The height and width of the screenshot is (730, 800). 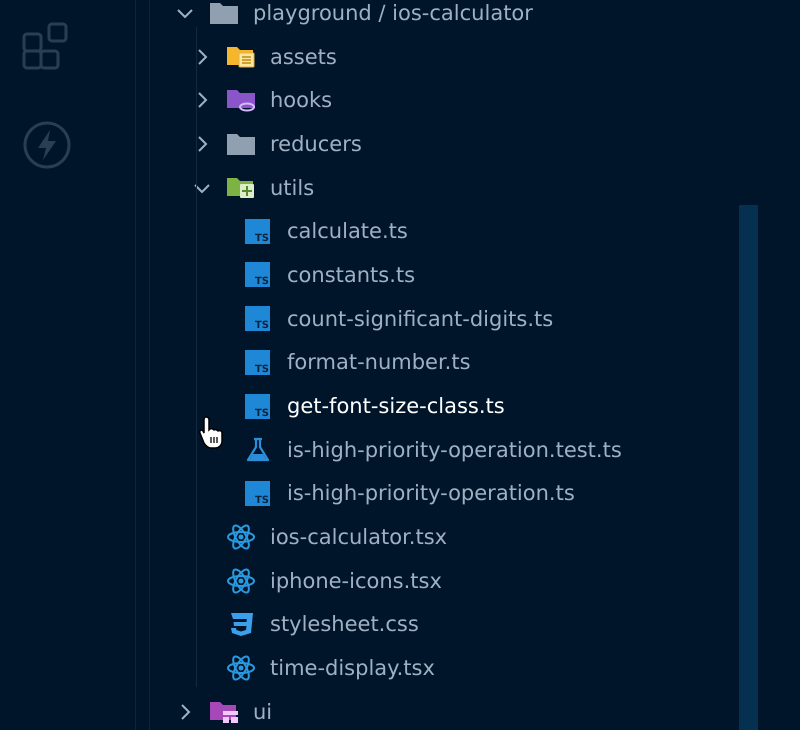 I want to click on tree-item: playground / ios-calculator, so click(x=475, y=17).